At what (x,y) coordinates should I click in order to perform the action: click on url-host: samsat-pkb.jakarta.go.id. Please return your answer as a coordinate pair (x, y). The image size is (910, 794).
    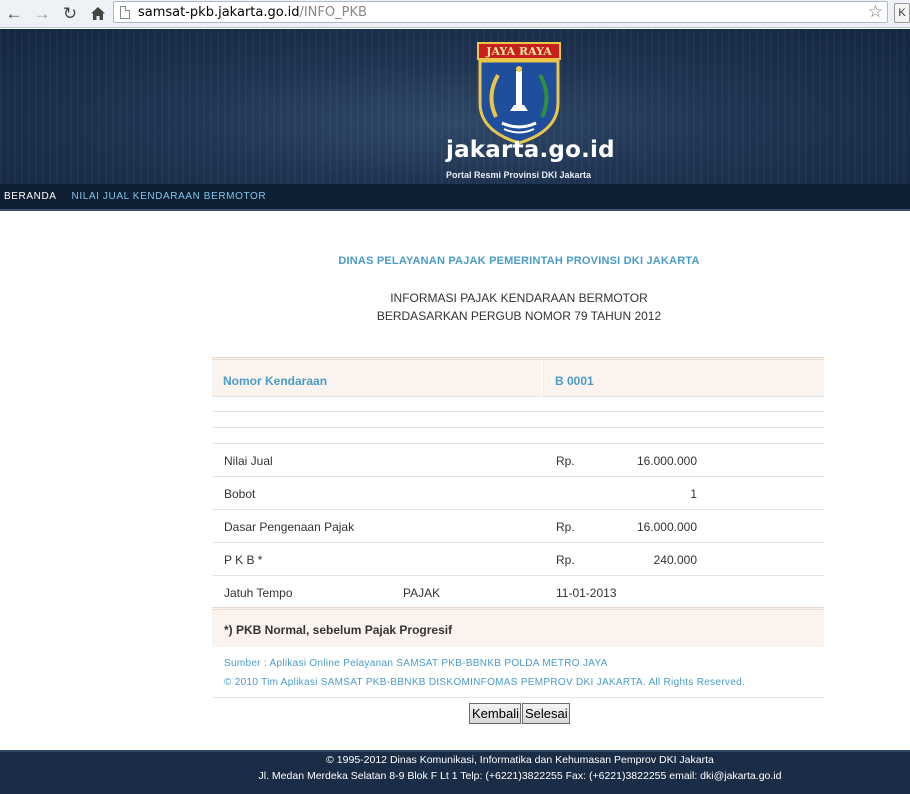
    Looking at the image, I should click on (219, 12).